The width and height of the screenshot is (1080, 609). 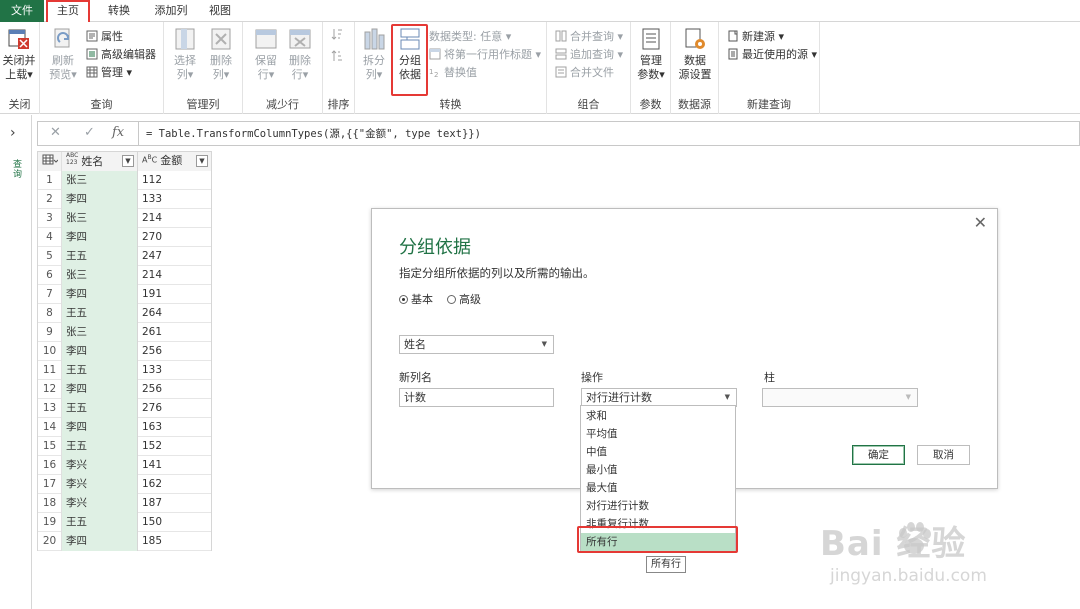 What do you see at coordinates (175, 541) in the screenshot?
I see `cell-amount: 185` at bounding box center [175, 541].